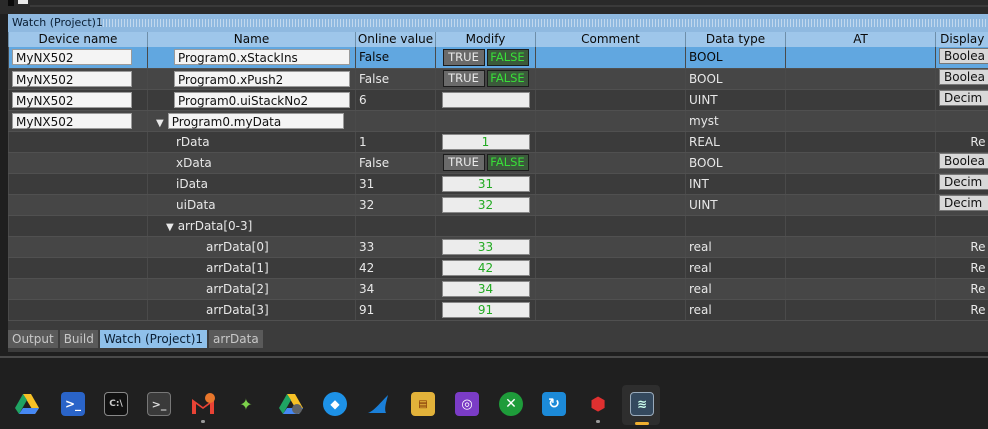 The image size is (988, 429). What do you see at coordinates (251, 39) in the screenshot?
I see `col-name: Name` at bounding box center [251, 39].